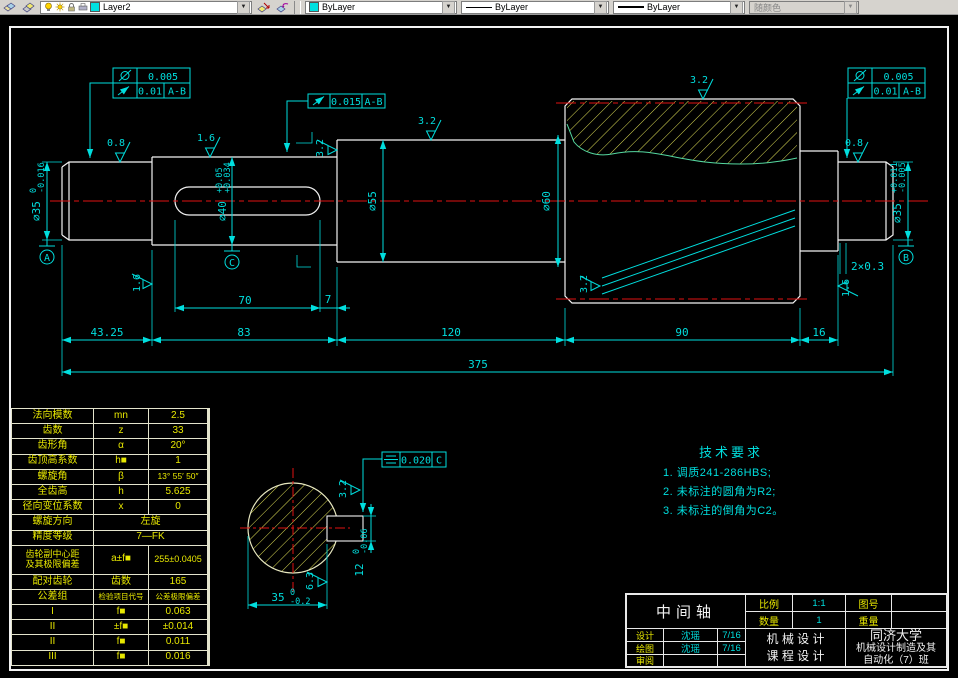  Describe the element at coordinates (644, 661) in the screenshot. I see `review-label: 审阅` at that location.